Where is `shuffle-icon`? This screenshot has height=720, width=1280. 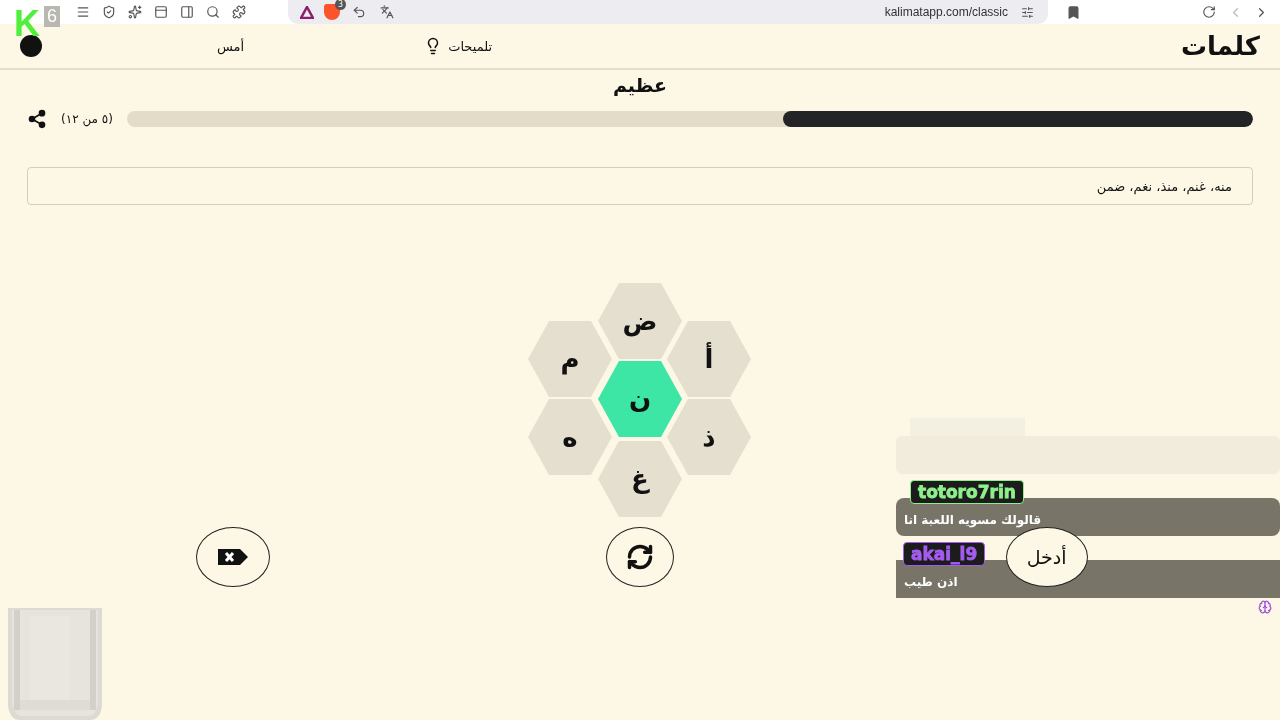 shuffle-icon is located at coordinates (640, 557).